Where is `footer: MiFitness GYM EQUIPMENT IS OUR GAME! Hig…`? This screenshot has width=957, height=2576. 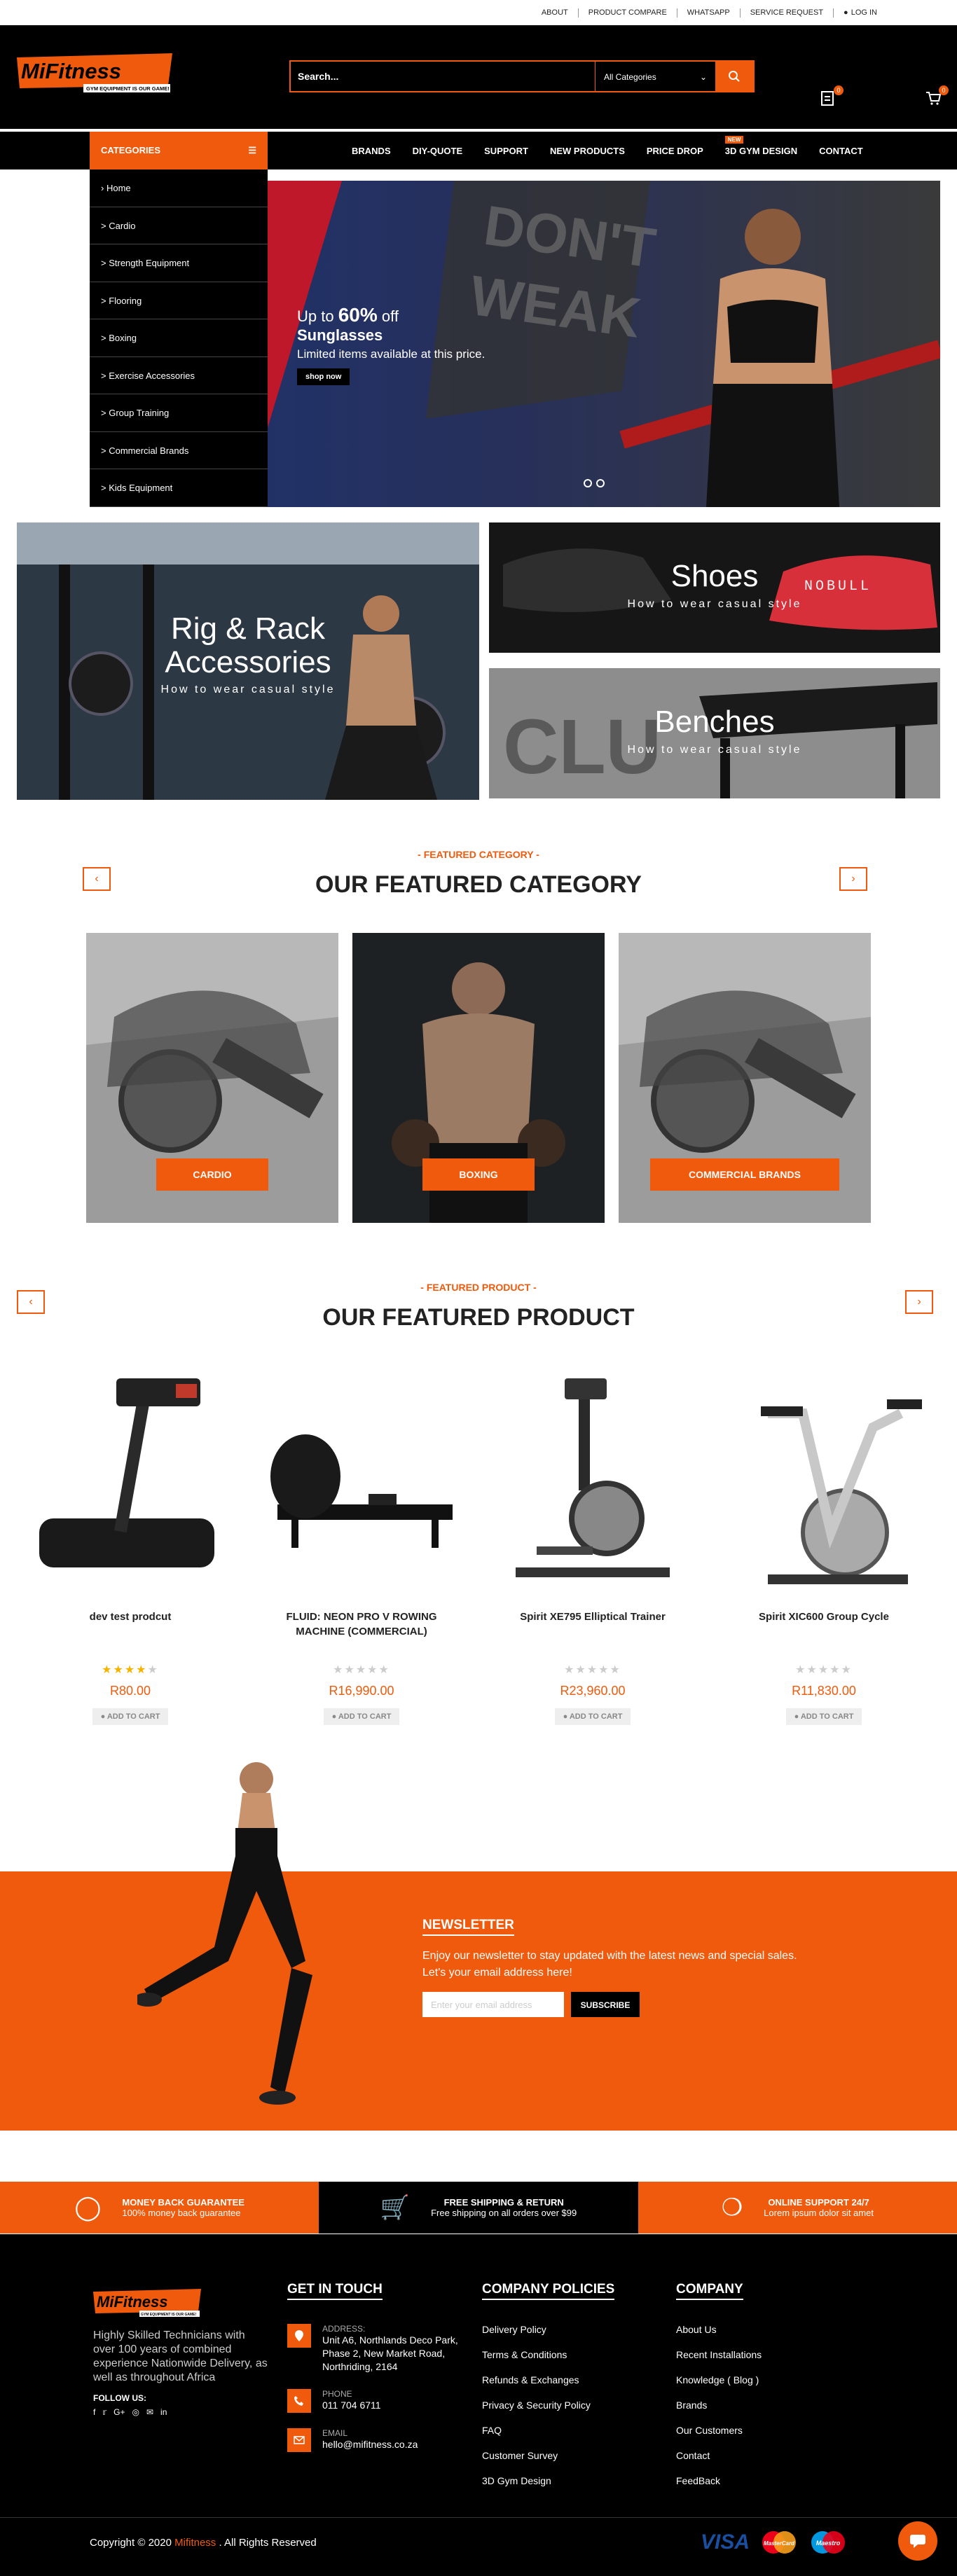
footer: MiFitness GYM EQUIPMENT IS OUR GAME! Hig… is located at coordinates (478, 2405).